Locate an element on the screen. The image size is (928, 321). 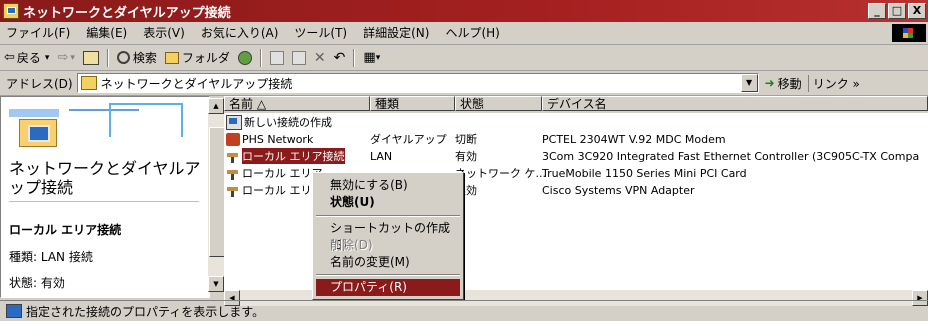
title-bar: ネットワークとダイヤルアップ接続 _ □ X is located at coordinates (464, 11).